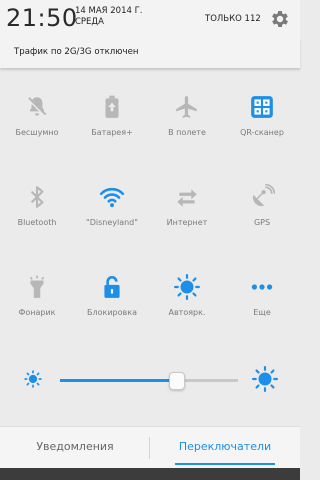  What do you see at coordinates (112, 124) in the screenshot?
I see `toggle-battery-saver: Батарея+` at bounding box center [112, 124].